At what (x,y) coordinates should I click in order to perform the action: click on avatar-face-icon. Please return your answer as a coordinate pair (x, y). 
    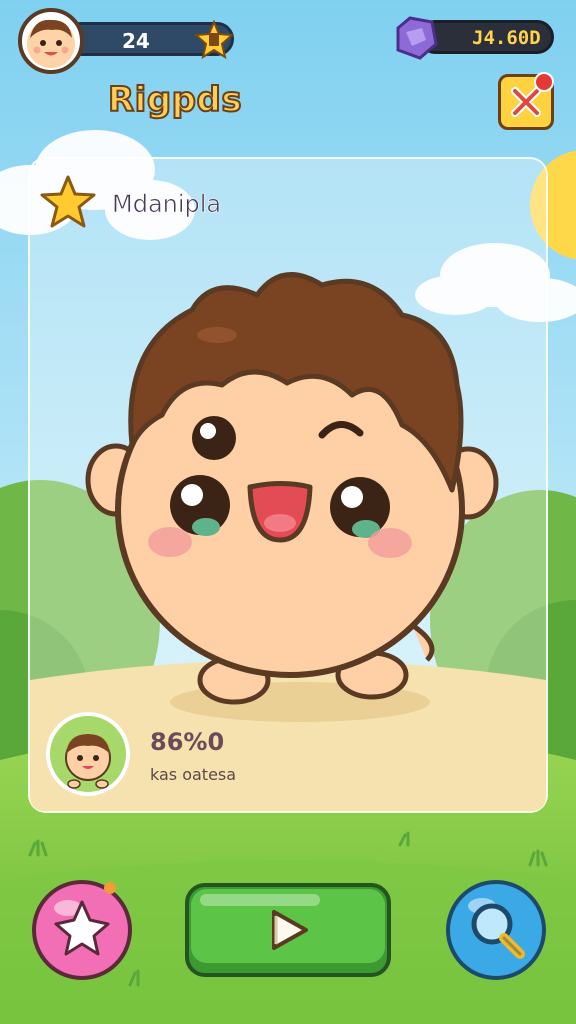
    Looking at the image, I should click on (51, 43).